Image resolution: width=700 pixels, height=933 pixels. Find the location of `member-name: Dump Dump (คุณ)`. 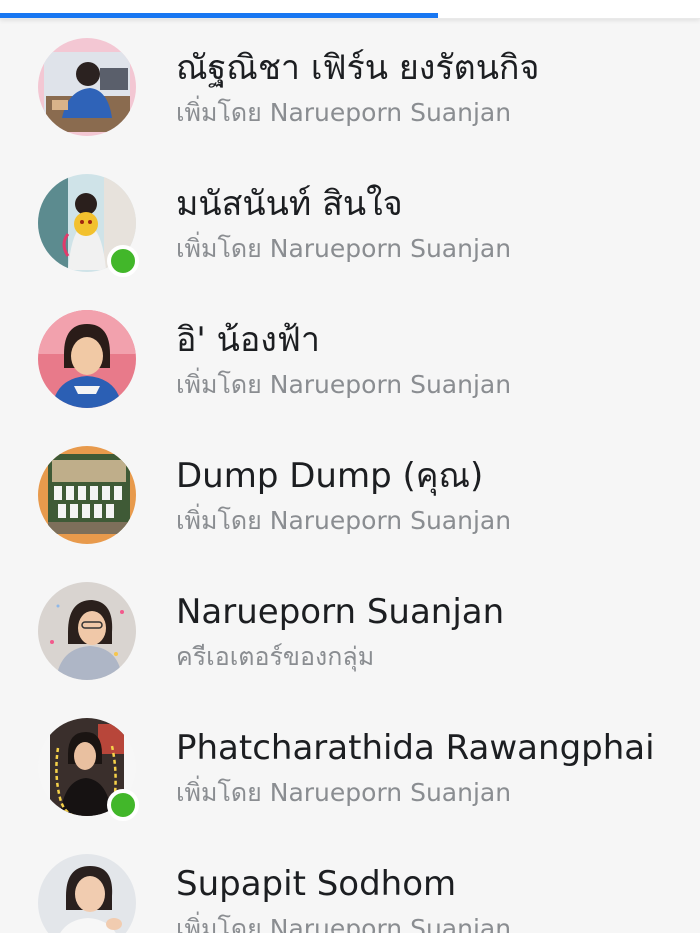

member-name: Dump Dump (คุณ) is located at coordinates (330, 476).